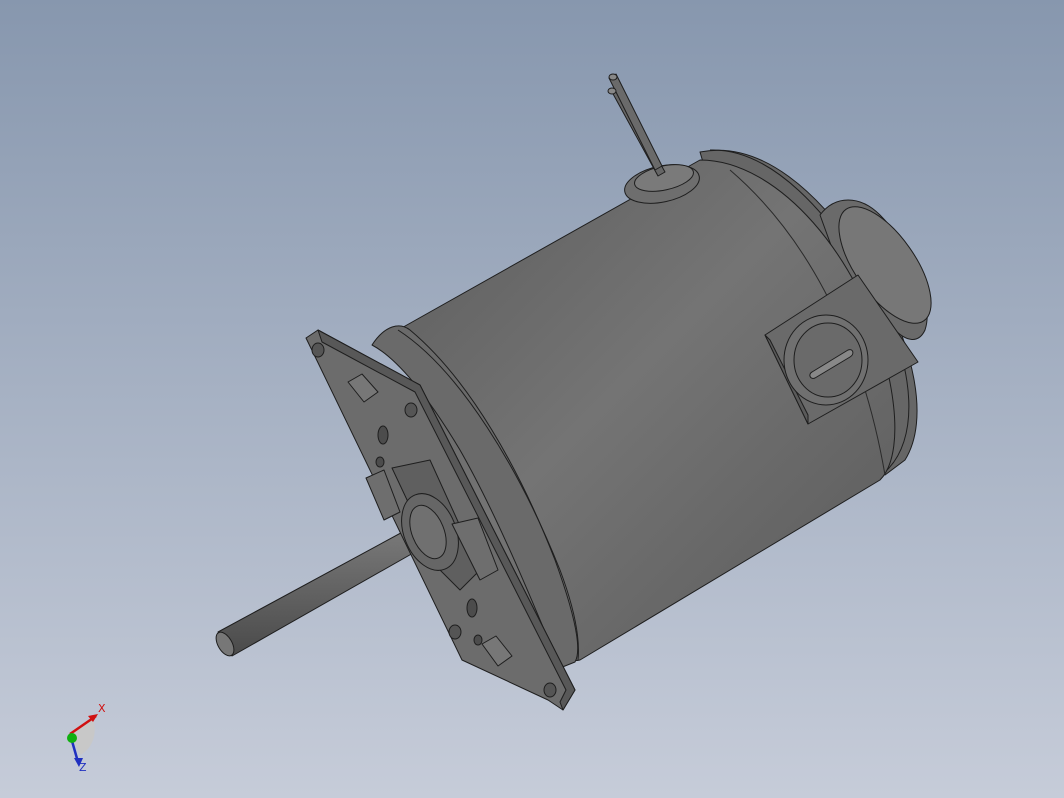  Describe the element at coordinates (72, 738) in the screenshot. I see `triad-y-axis` at that location.